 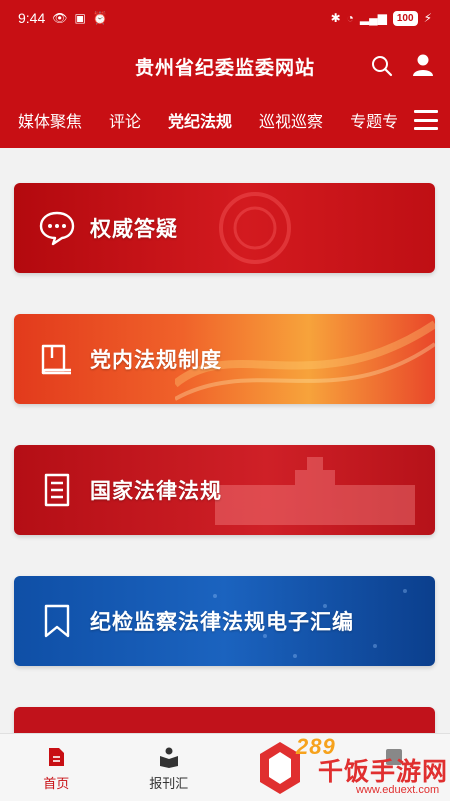 I want to click on card-discipline-compilation: 纪检监察法律法规电子汇编, so click(x=224, y=621).